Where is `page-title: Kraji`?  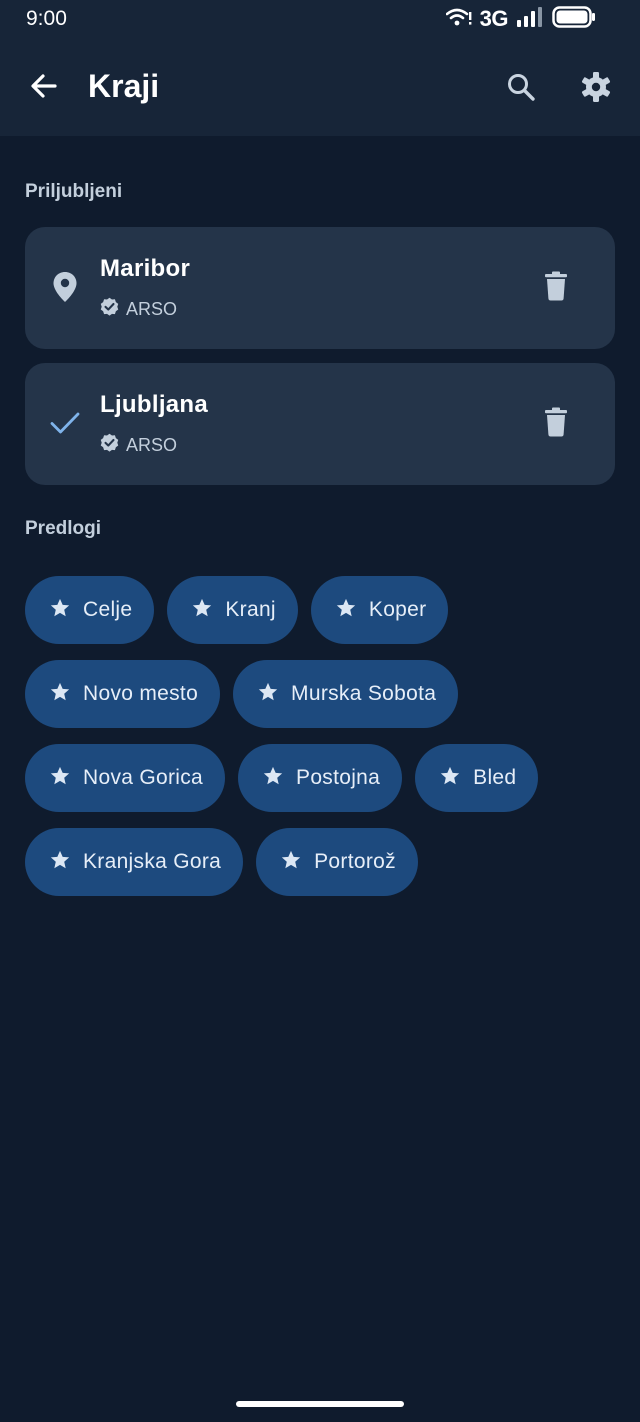
page-title: Kraji is located at coordinates (124, 86).